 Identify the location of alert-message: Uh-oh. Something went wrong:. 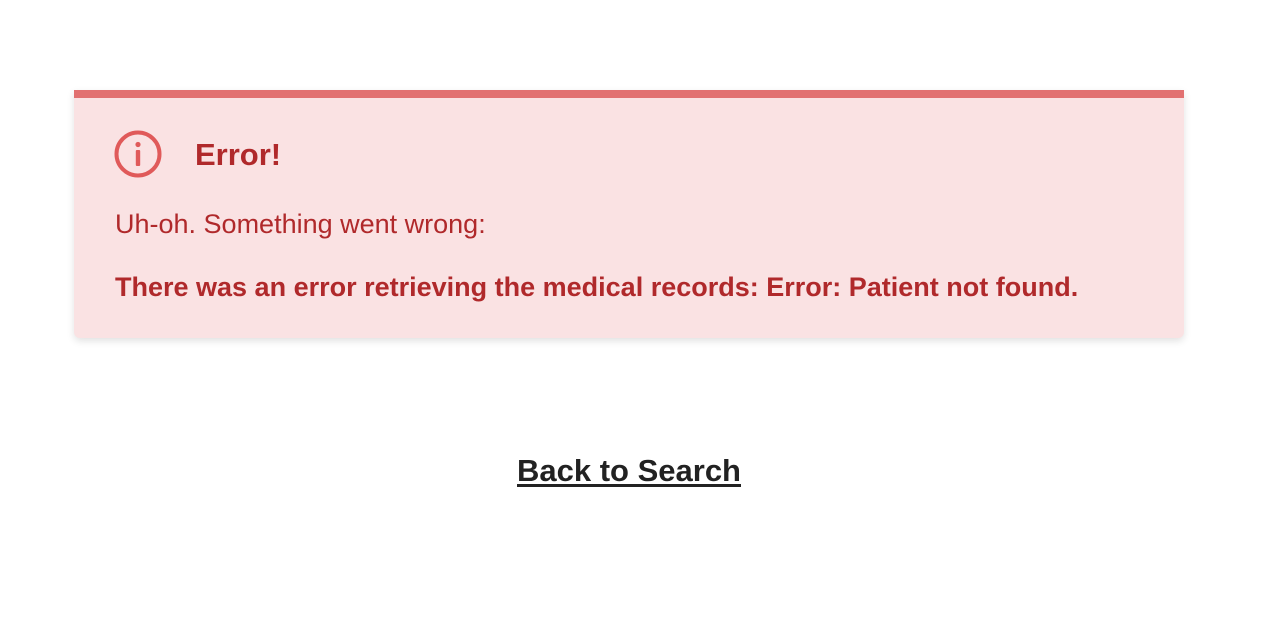
(300, 224).